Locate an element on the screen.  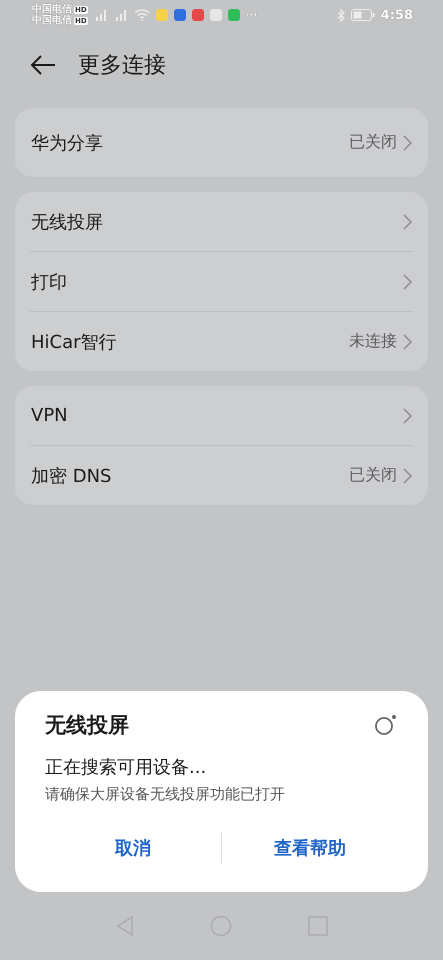
dialog-hint: 请确保大屏设备无线投屏功能已打开 is located at coordinates (165, 794).